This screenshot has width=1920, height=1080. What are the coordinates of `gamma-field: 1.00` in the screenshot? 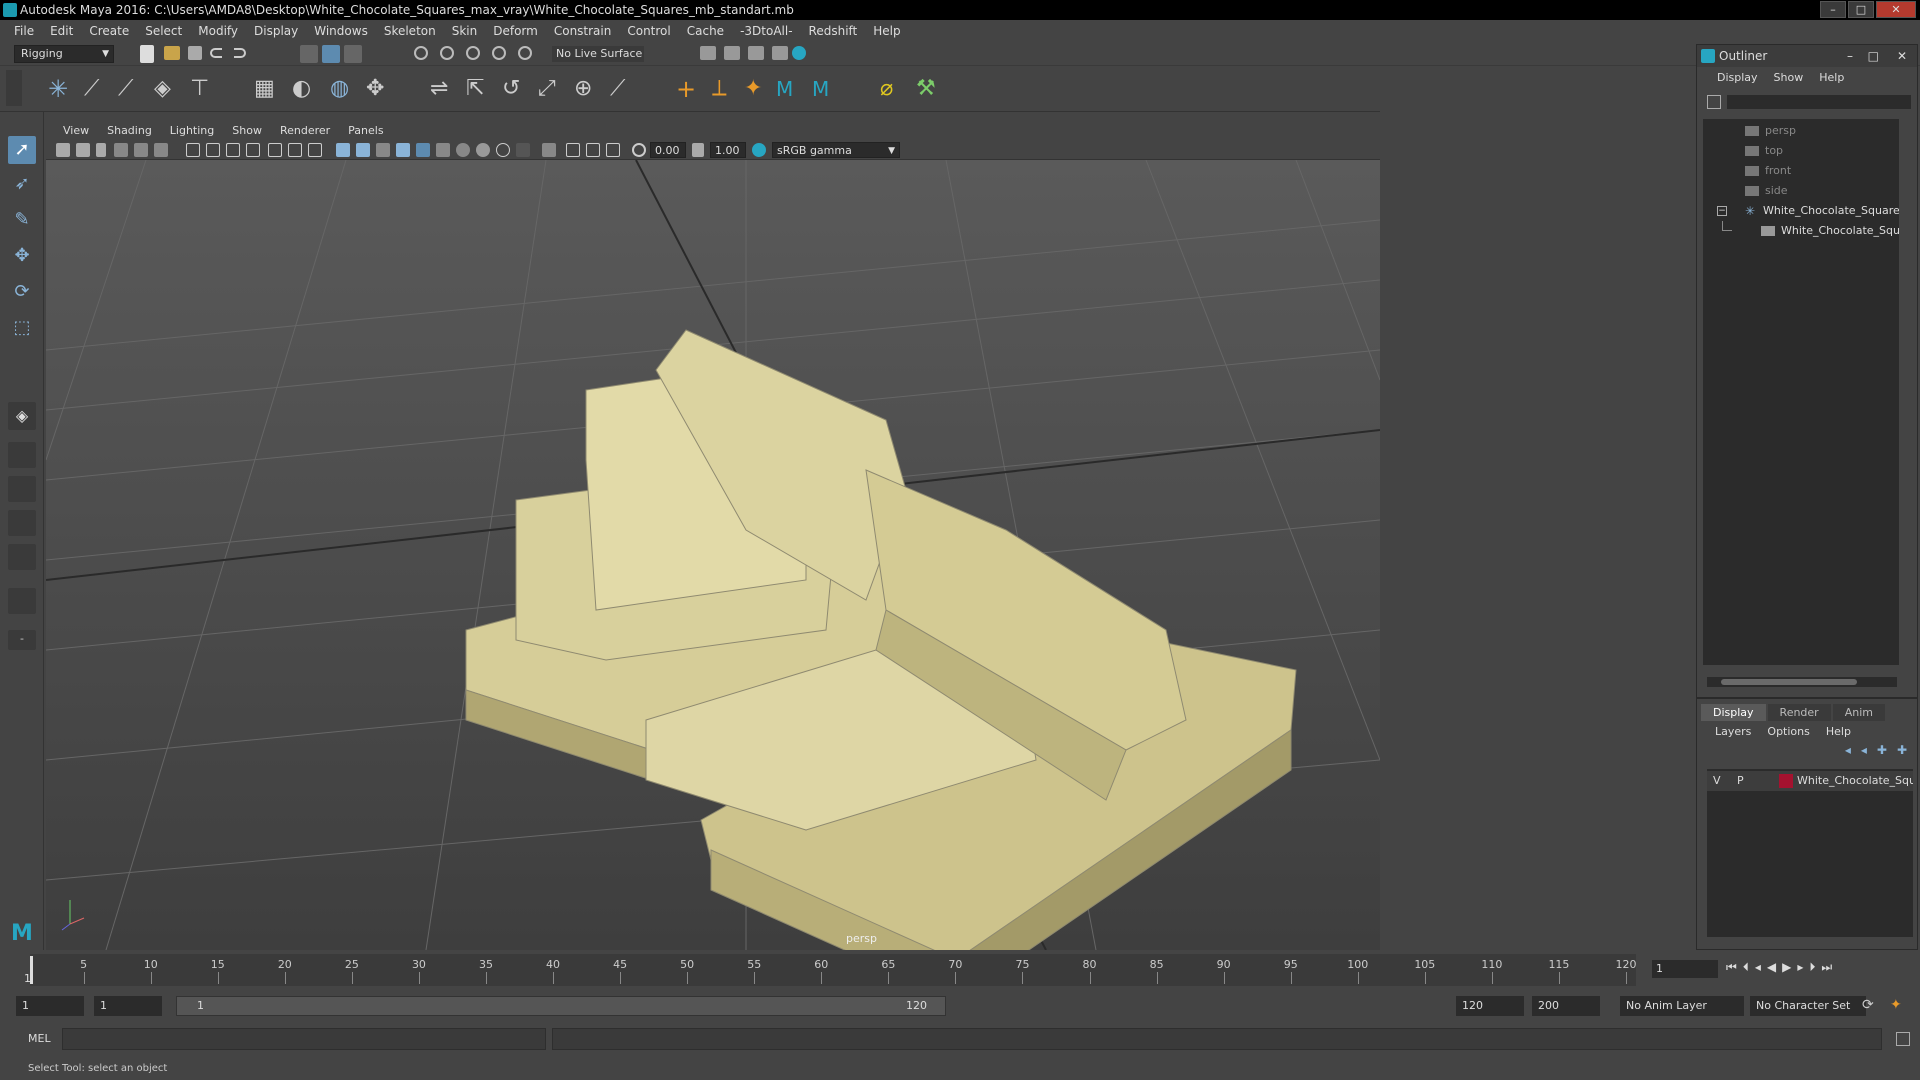 It's located at (728, 150).